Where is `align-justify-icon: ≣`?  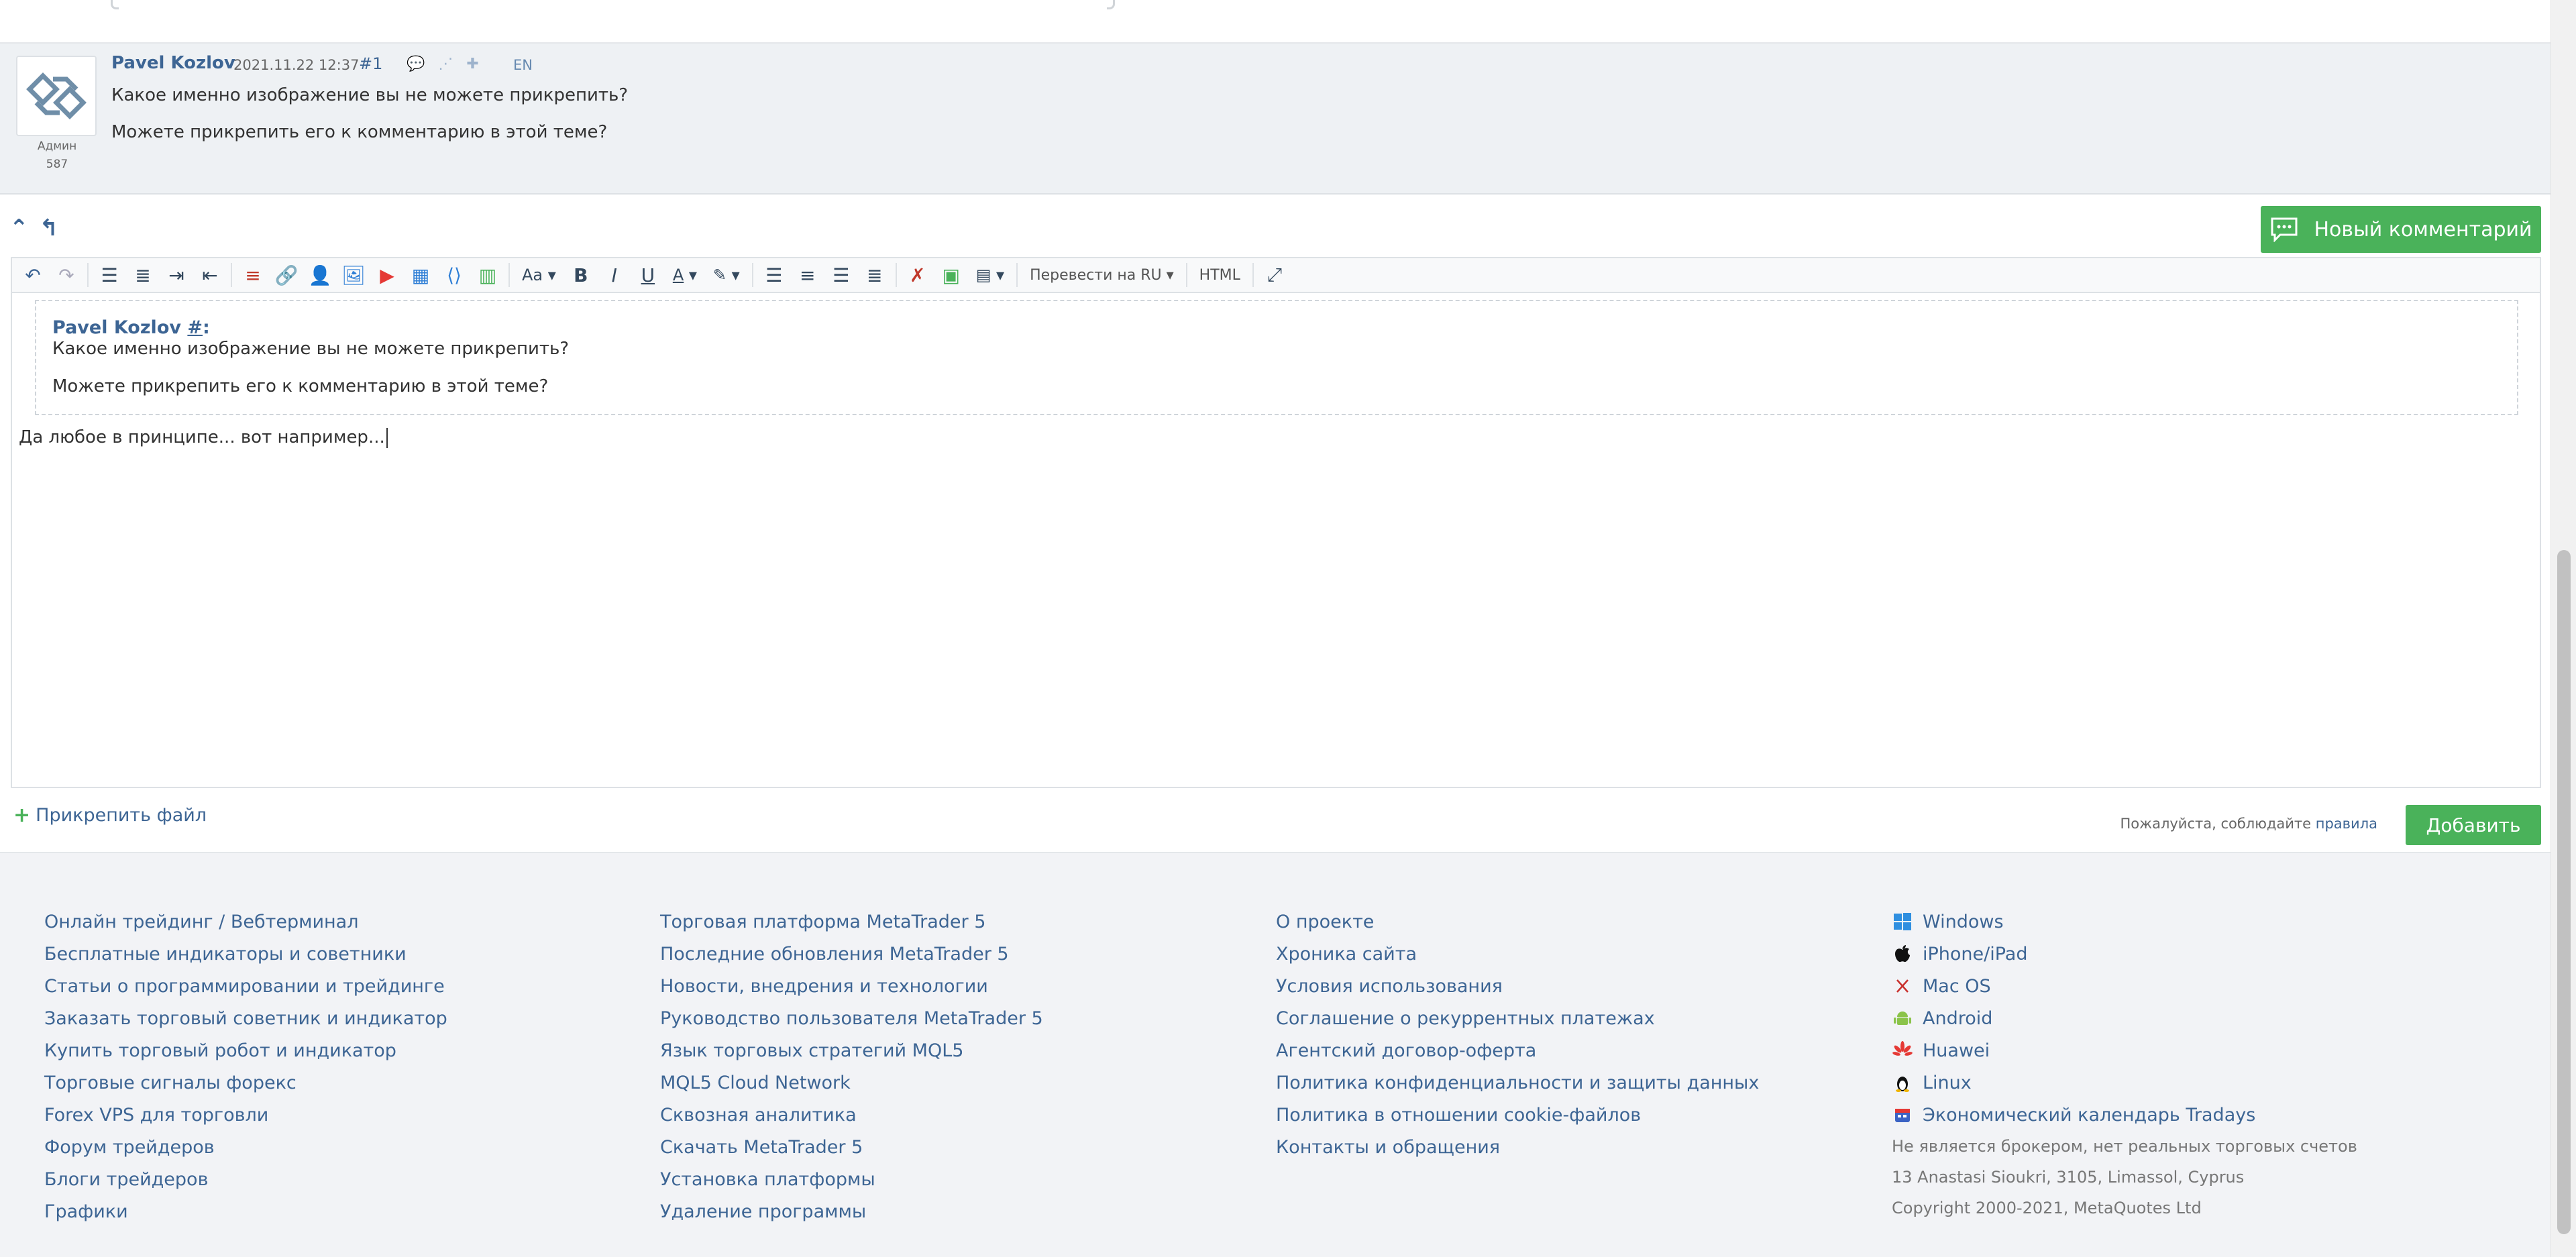
align-justify-icon: ≣ is located at coordinates (875, 275).